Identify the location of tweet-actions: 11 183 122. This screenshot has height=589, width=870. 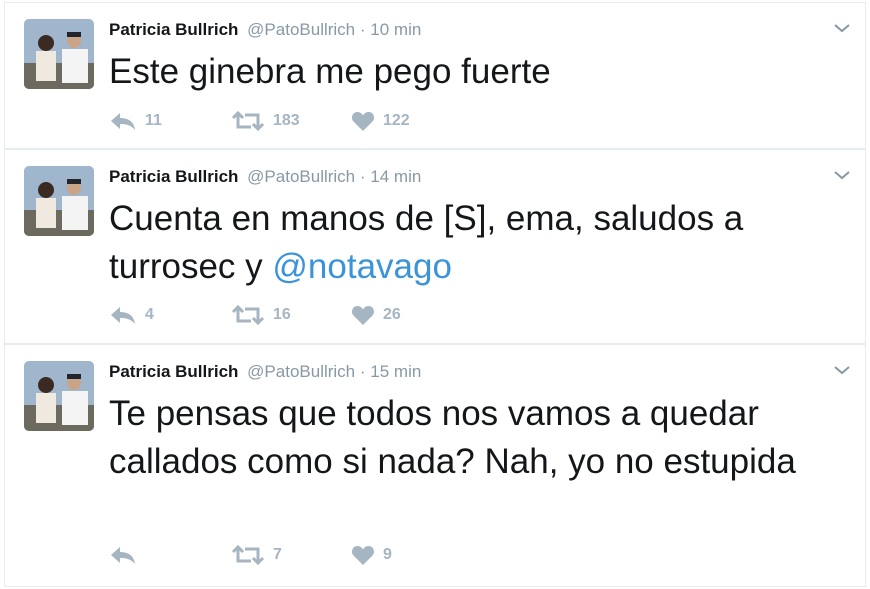
(309, 121).